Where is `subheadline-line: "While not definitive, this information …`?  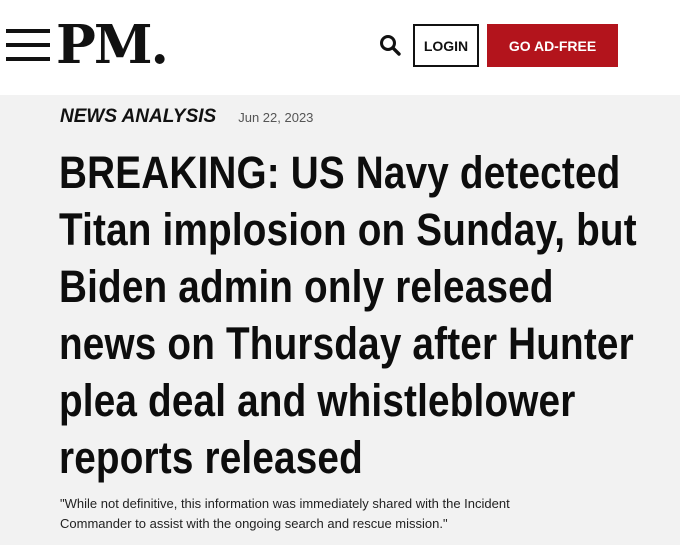
subheadline-line: "While not definitive, this information … is located at coordinates (285, 503).